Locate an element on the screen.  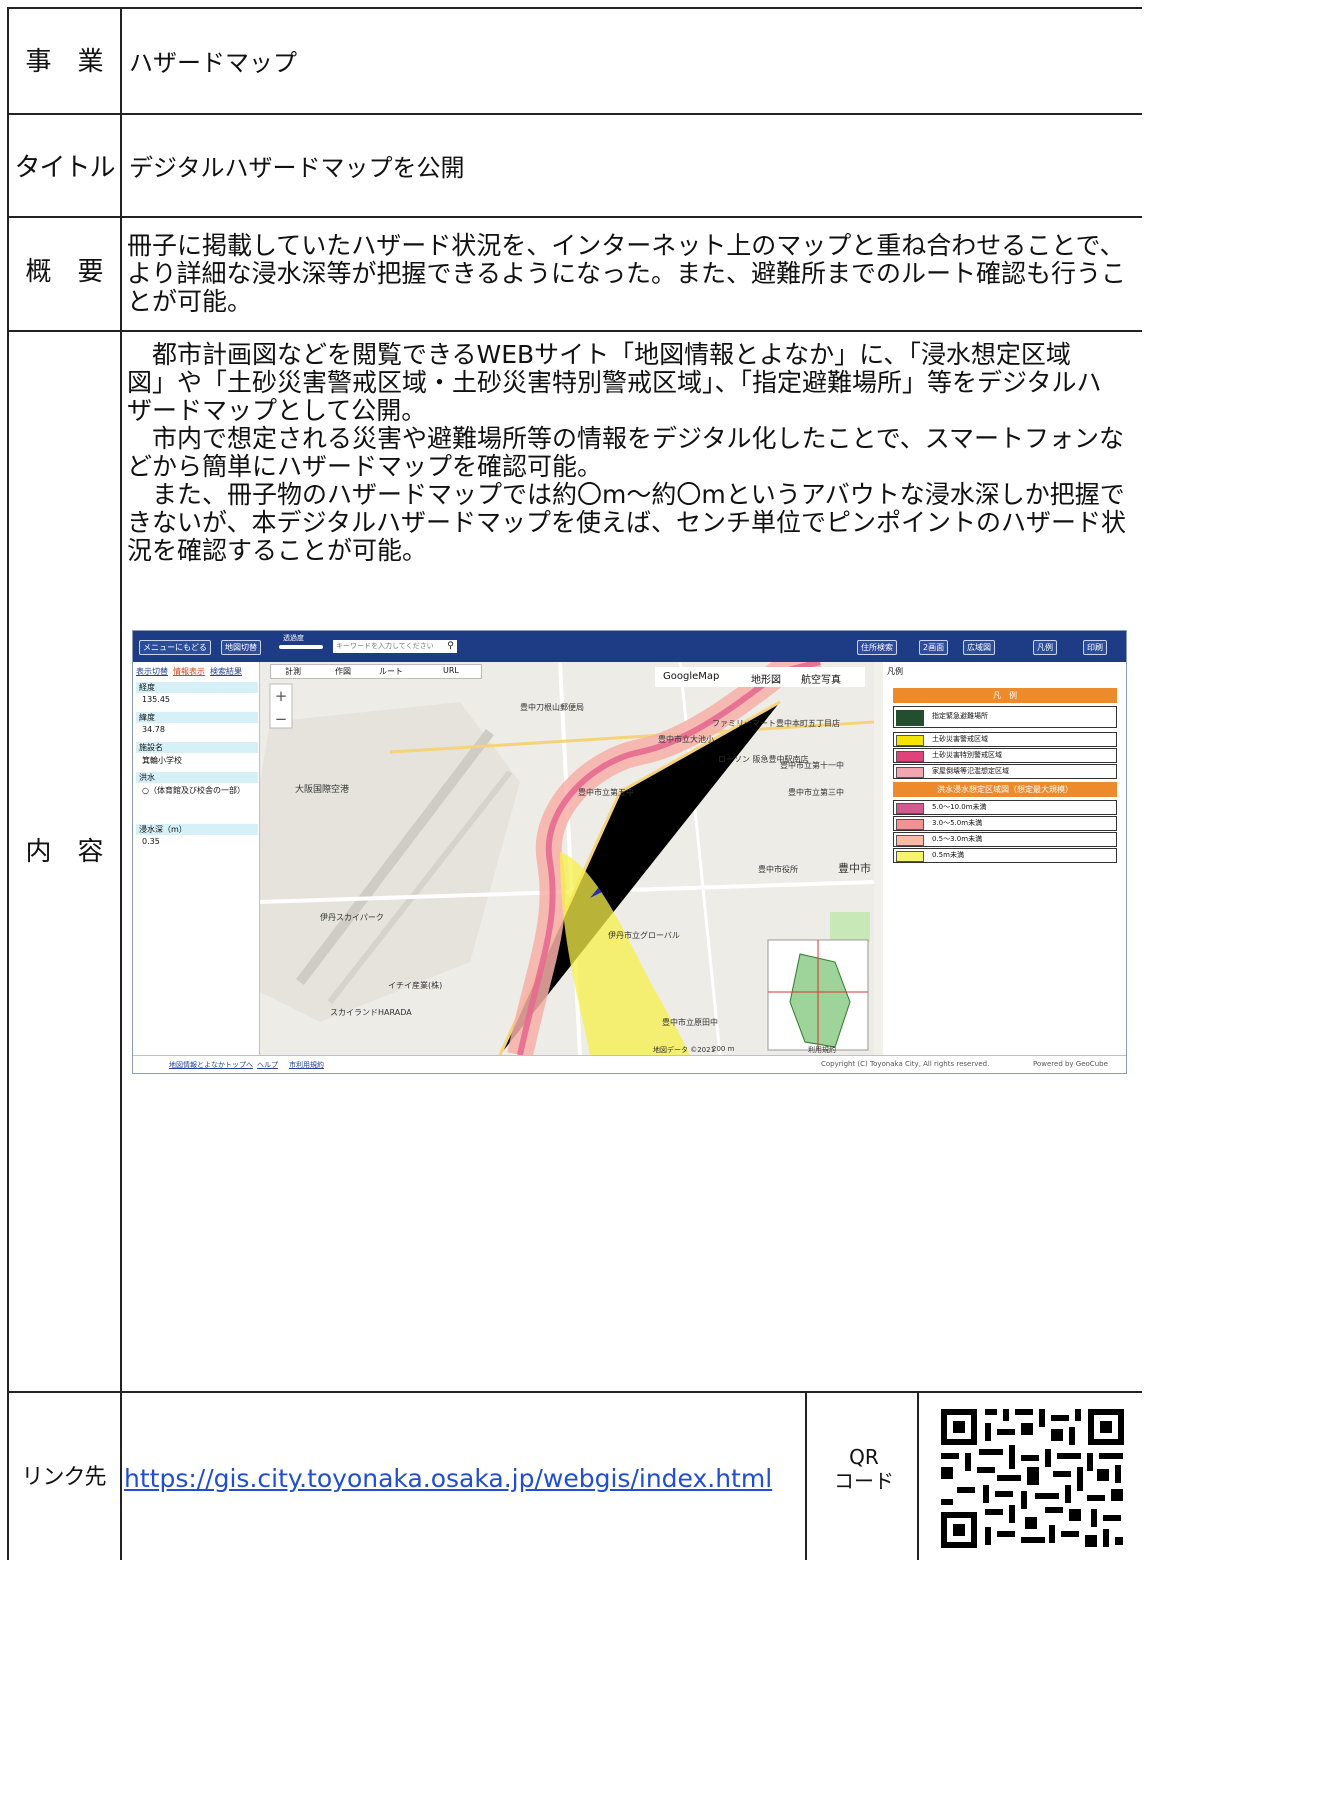
help-link: ヘルプ is located at coordinates (267, 1065).